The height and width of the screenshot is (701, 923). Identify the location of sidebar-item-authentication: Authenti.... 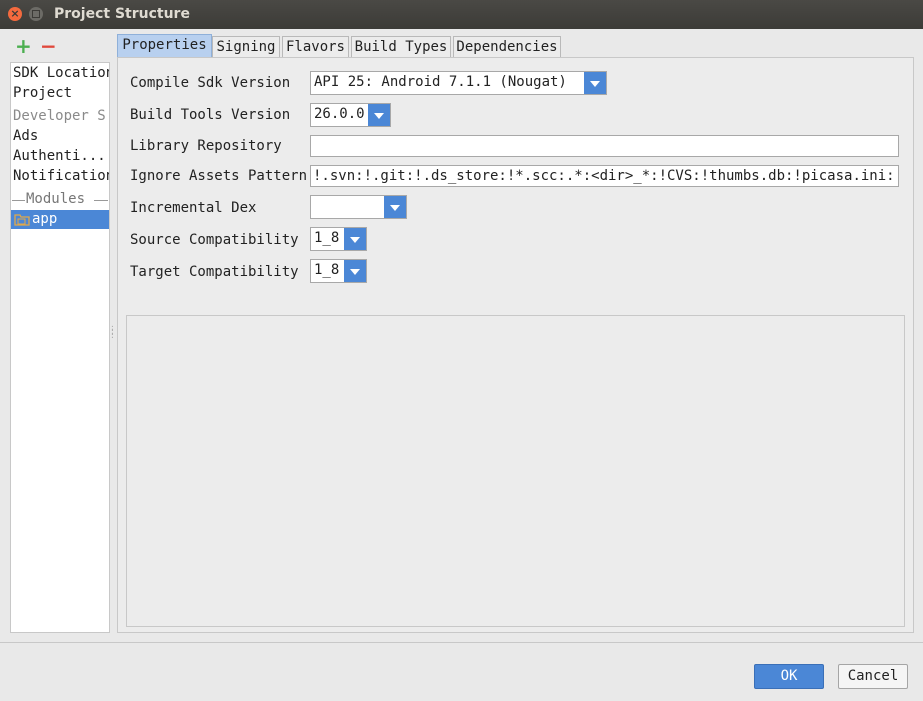
(59, 156).